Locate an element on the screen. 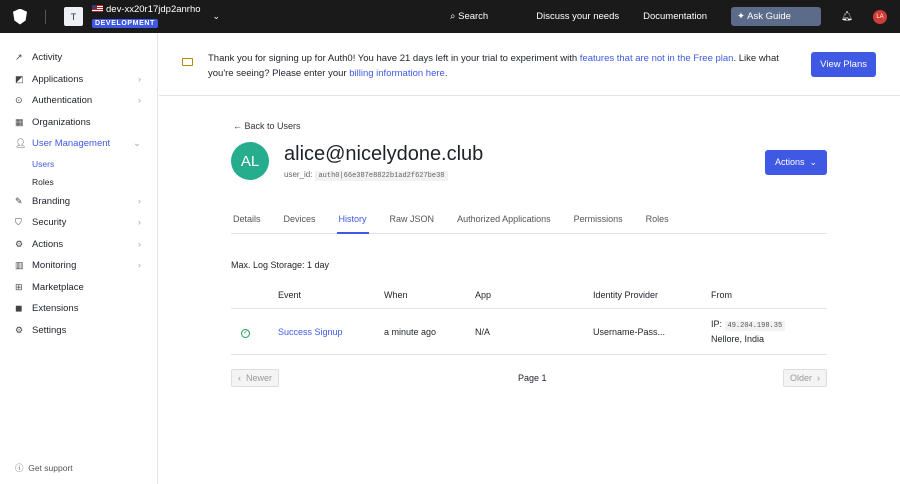 This screenshot has width=900, height=484. event-from: IP: 49.204.198.35 Nellore, India is located at coordinates (769, 331).